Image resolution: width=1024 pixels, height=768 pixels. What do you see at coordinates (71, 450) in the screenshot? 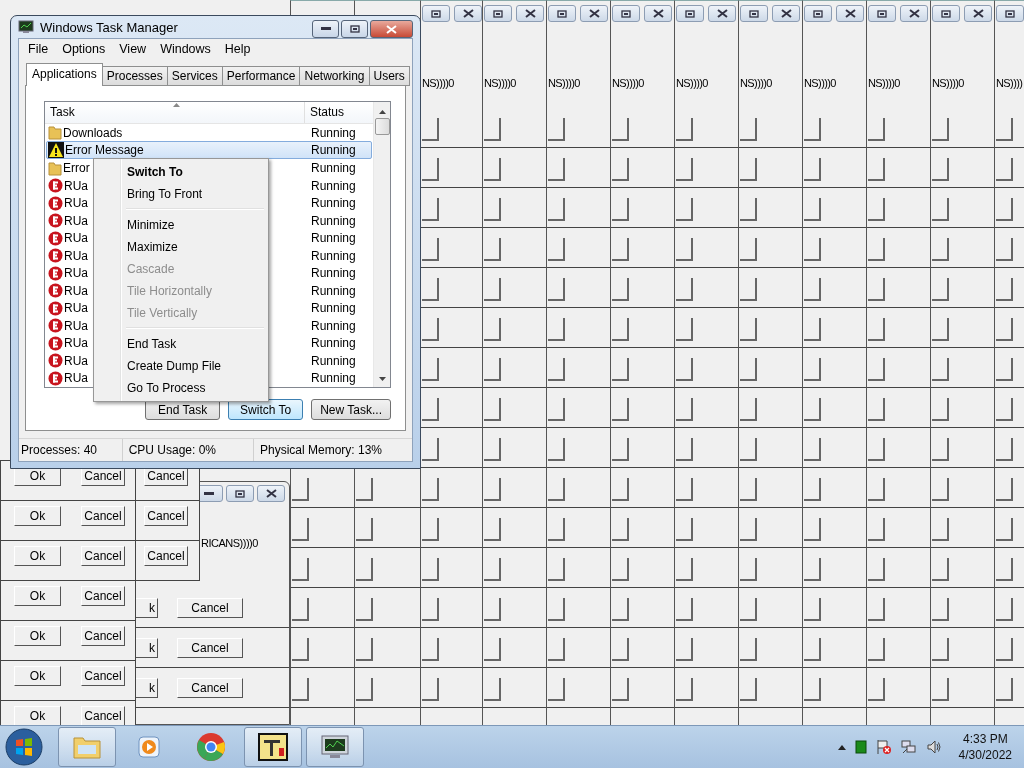
I see `status-text: Processes: 40` at bounding box center [71, 450].